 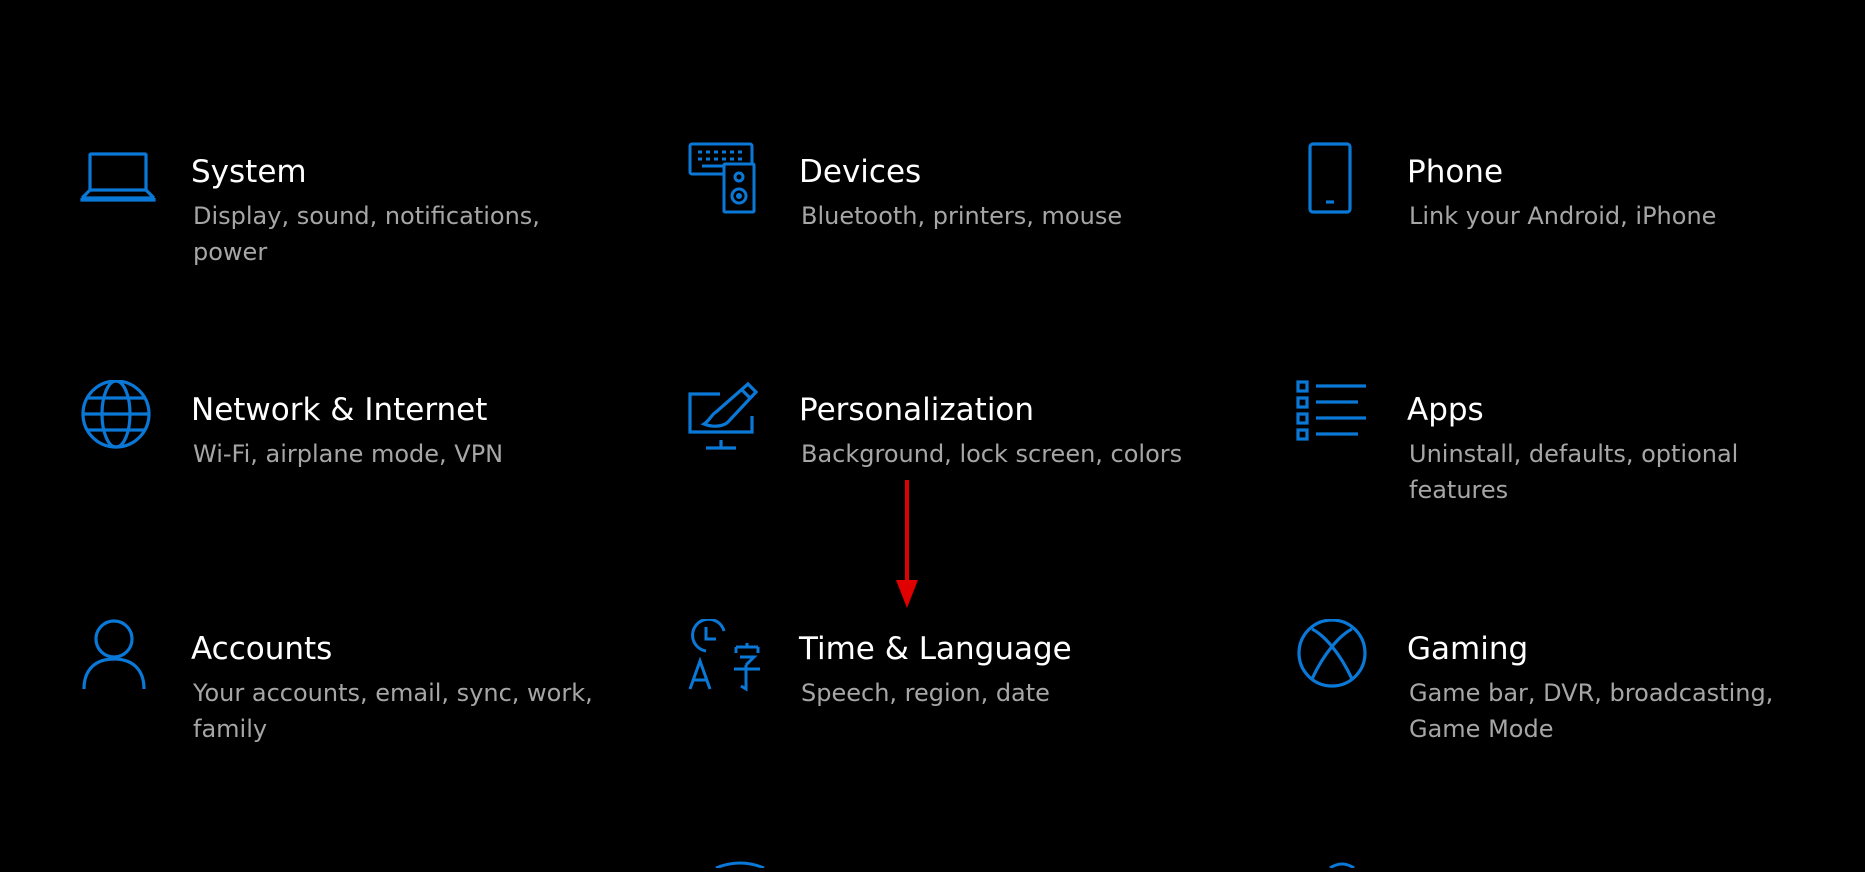 I want to click on tile-time-language: Time & Language Speech, region, date, so click(x=968, y=704).